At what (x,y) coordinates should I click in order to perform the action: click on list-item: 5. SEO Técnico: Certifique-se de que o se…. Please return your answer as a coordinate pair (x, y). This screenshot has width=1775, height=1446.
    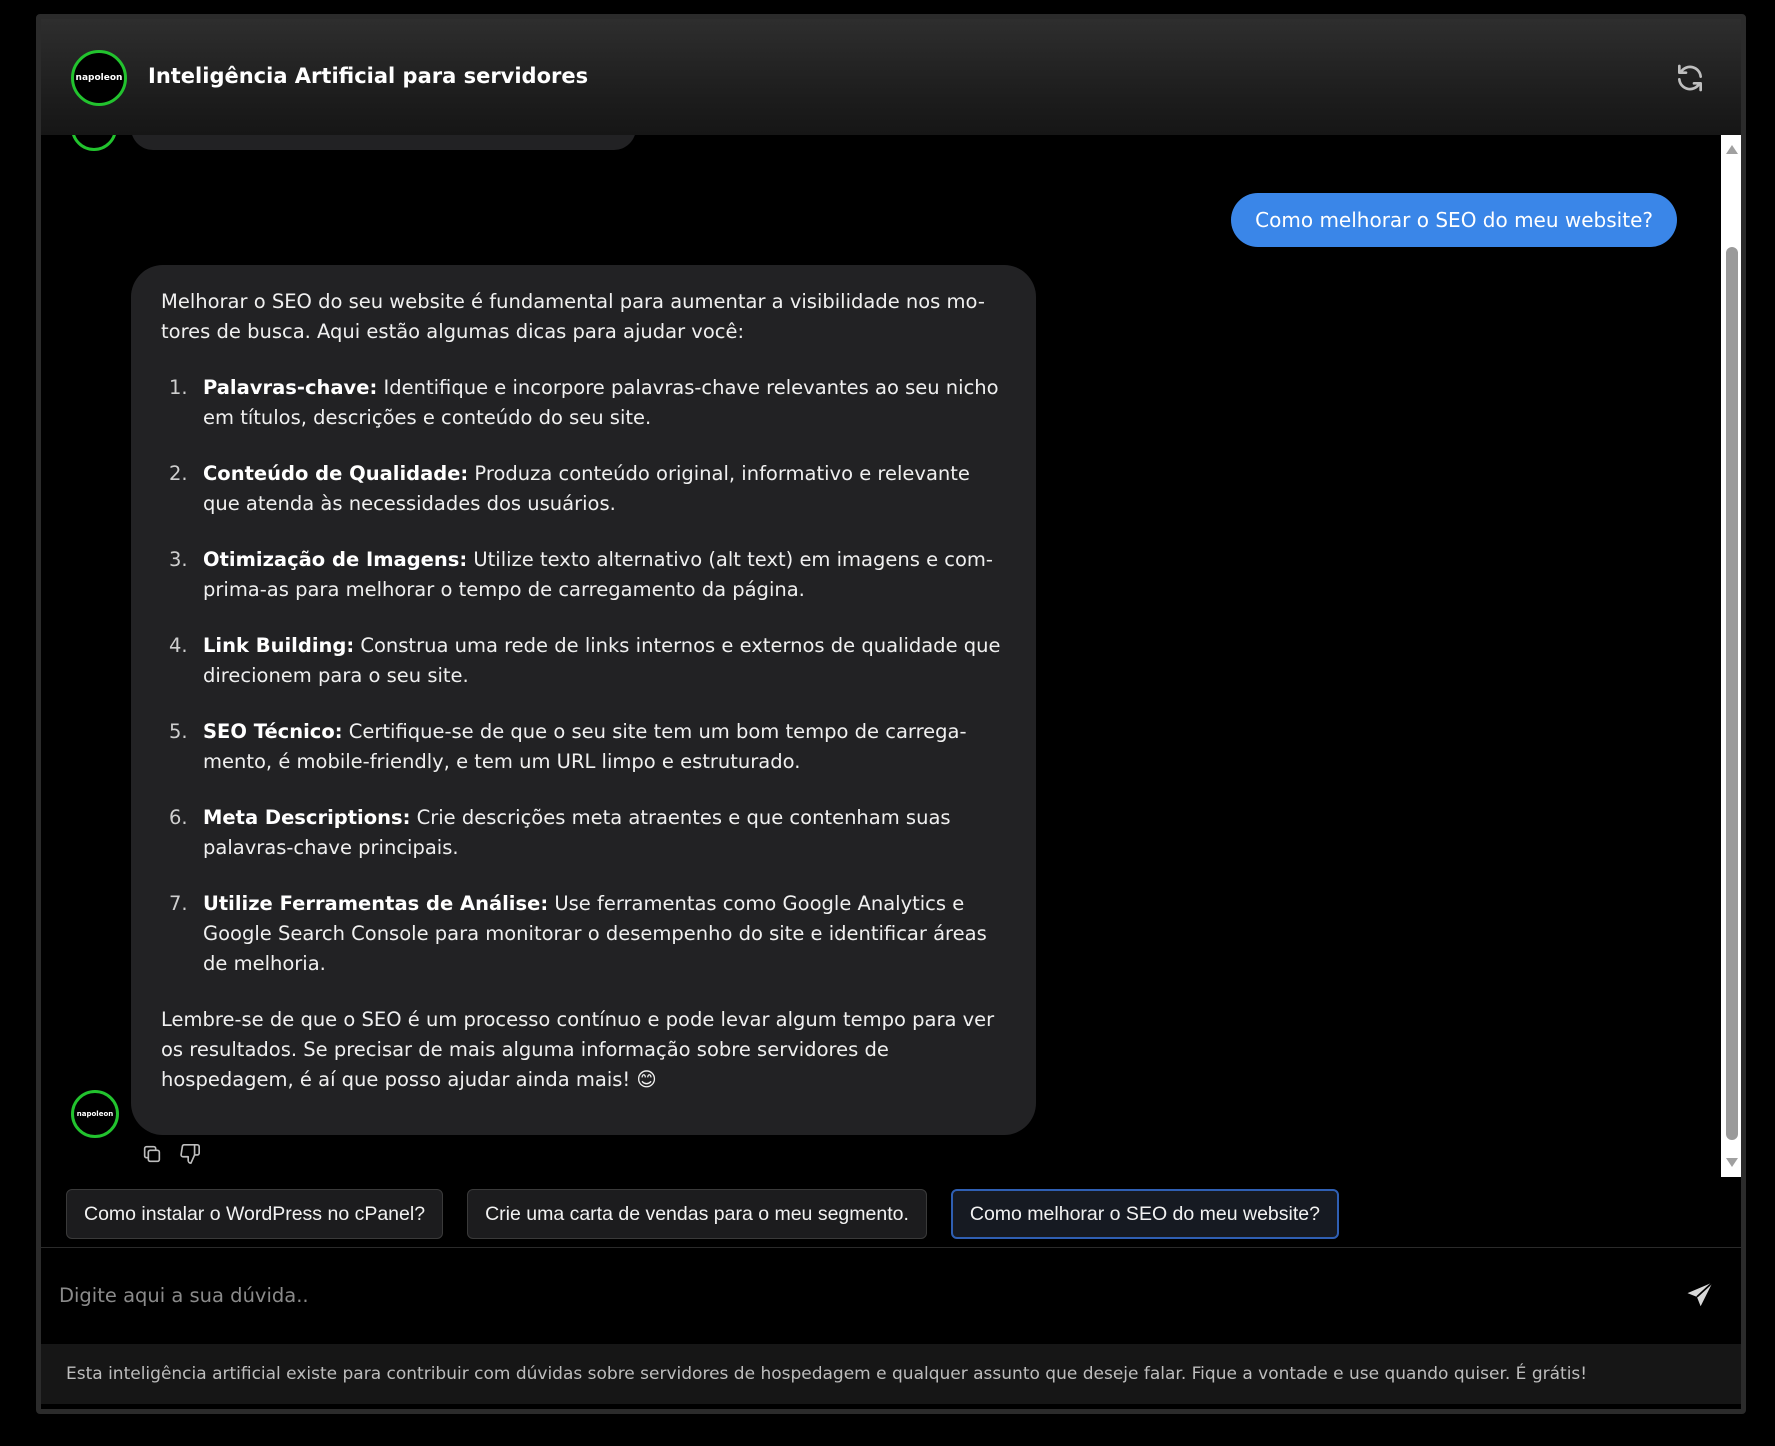
    Looking at the image, I should click on (568, 746).